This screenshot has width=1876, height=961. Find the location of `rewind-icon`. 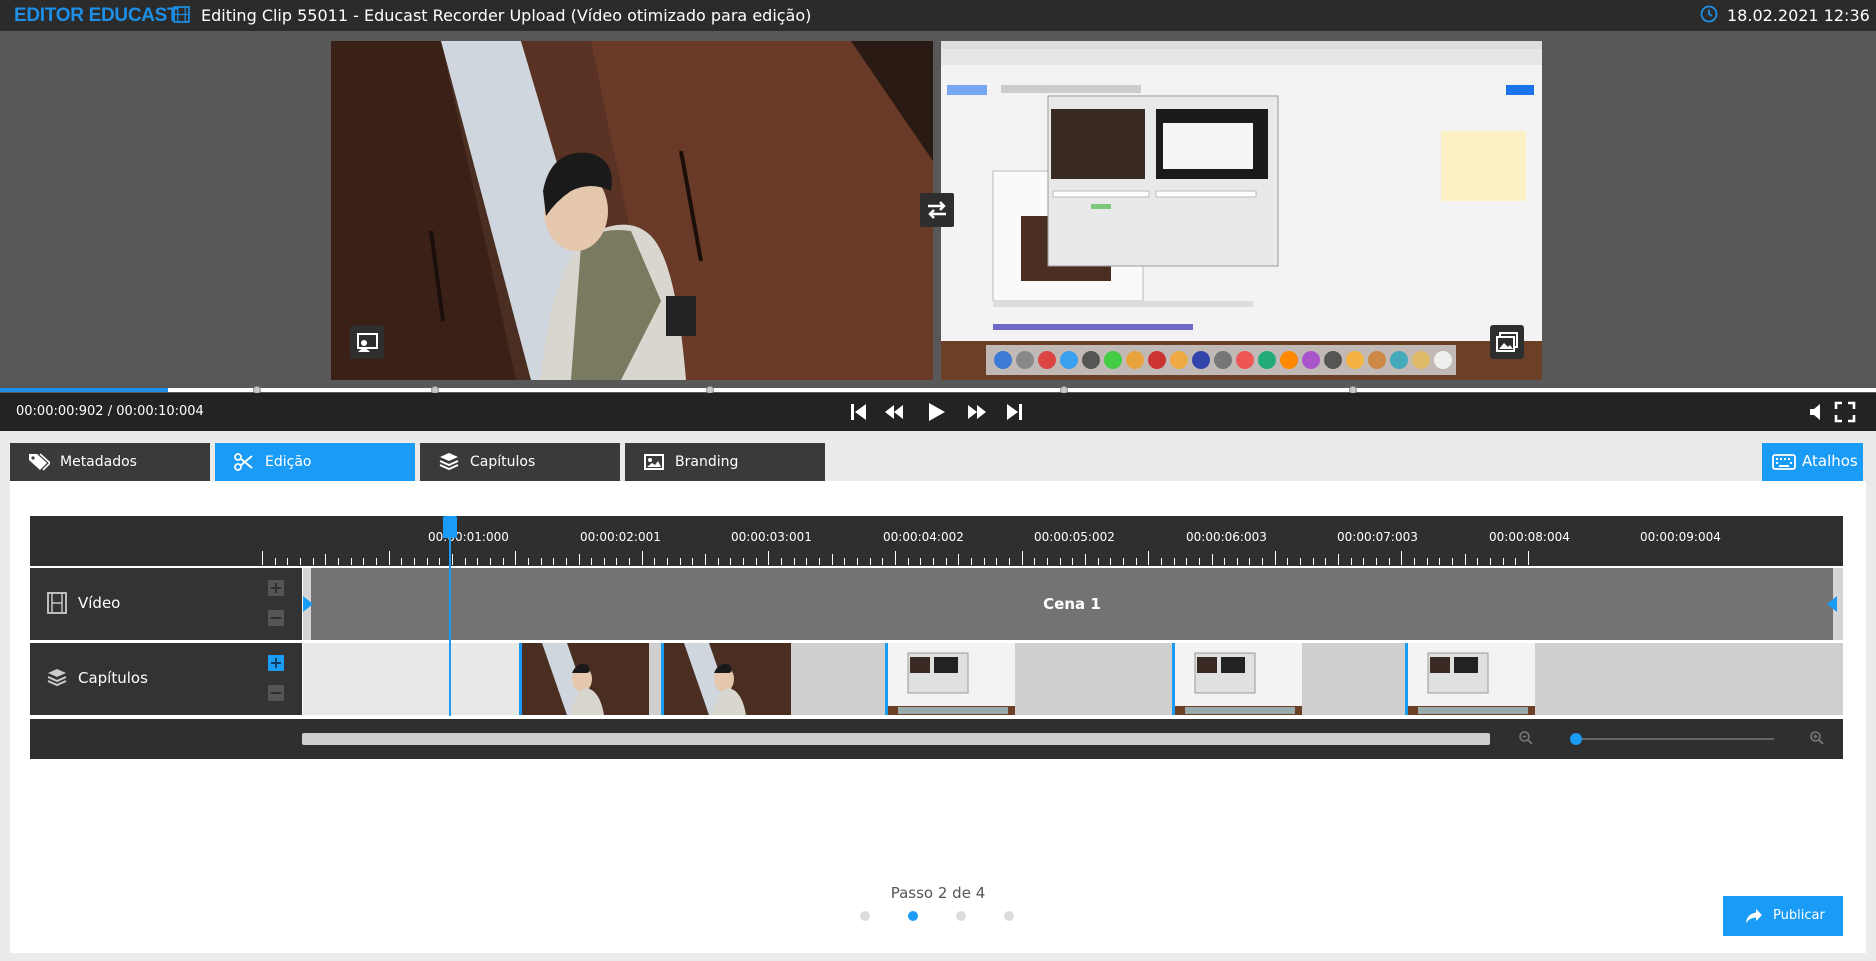

rewind-icon is located at coordinates (894, 412).